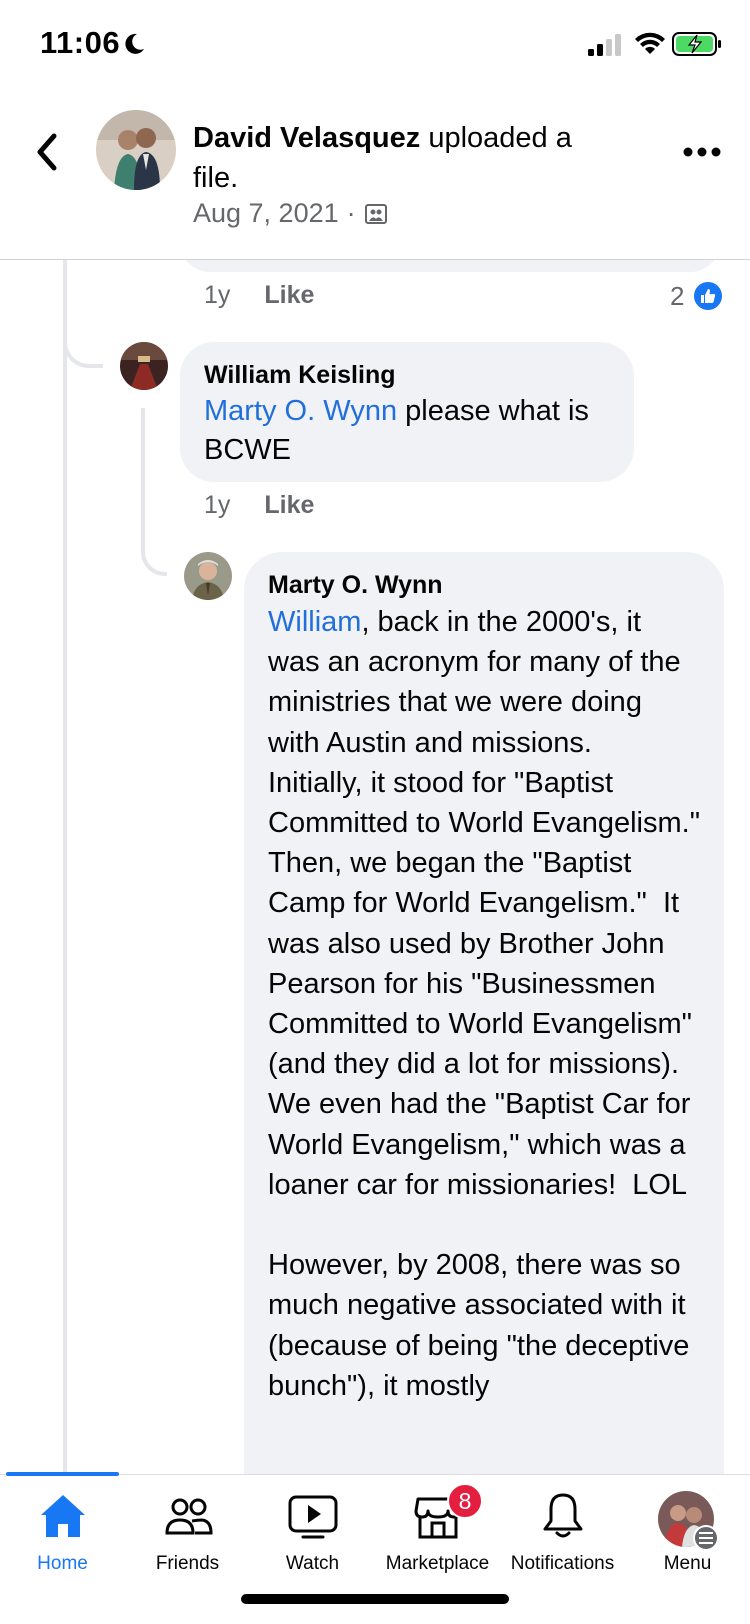  I want to click on friends-icon, so click(188, 1516).